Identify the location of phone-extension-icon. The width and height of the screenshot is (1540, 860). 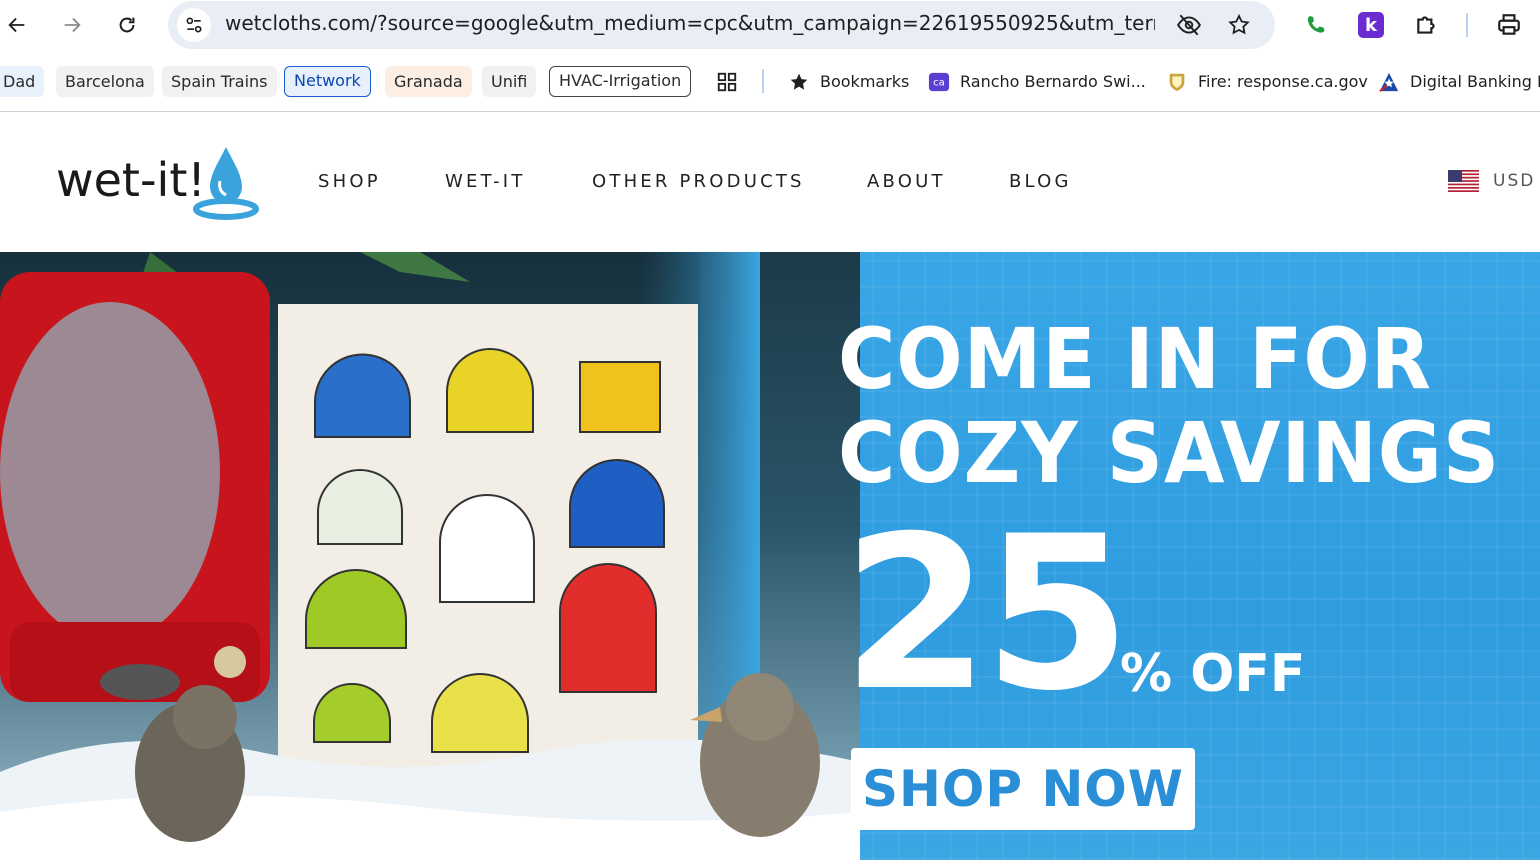
(1316, 25).